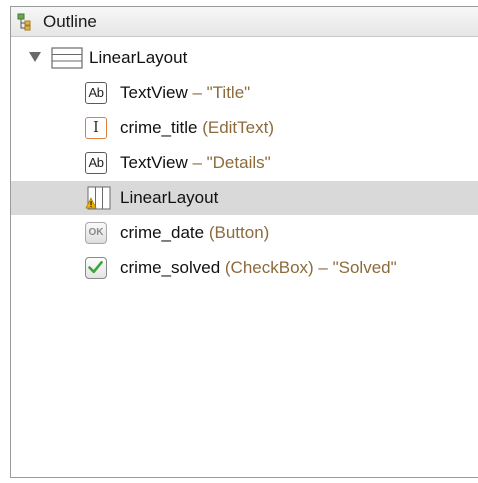 The width and height of the screenshot is (478, 483). What do you see at coordinates (159, 127) in the screenshot?
I see `node-name: crime_title` at bounding box center [159, 127].